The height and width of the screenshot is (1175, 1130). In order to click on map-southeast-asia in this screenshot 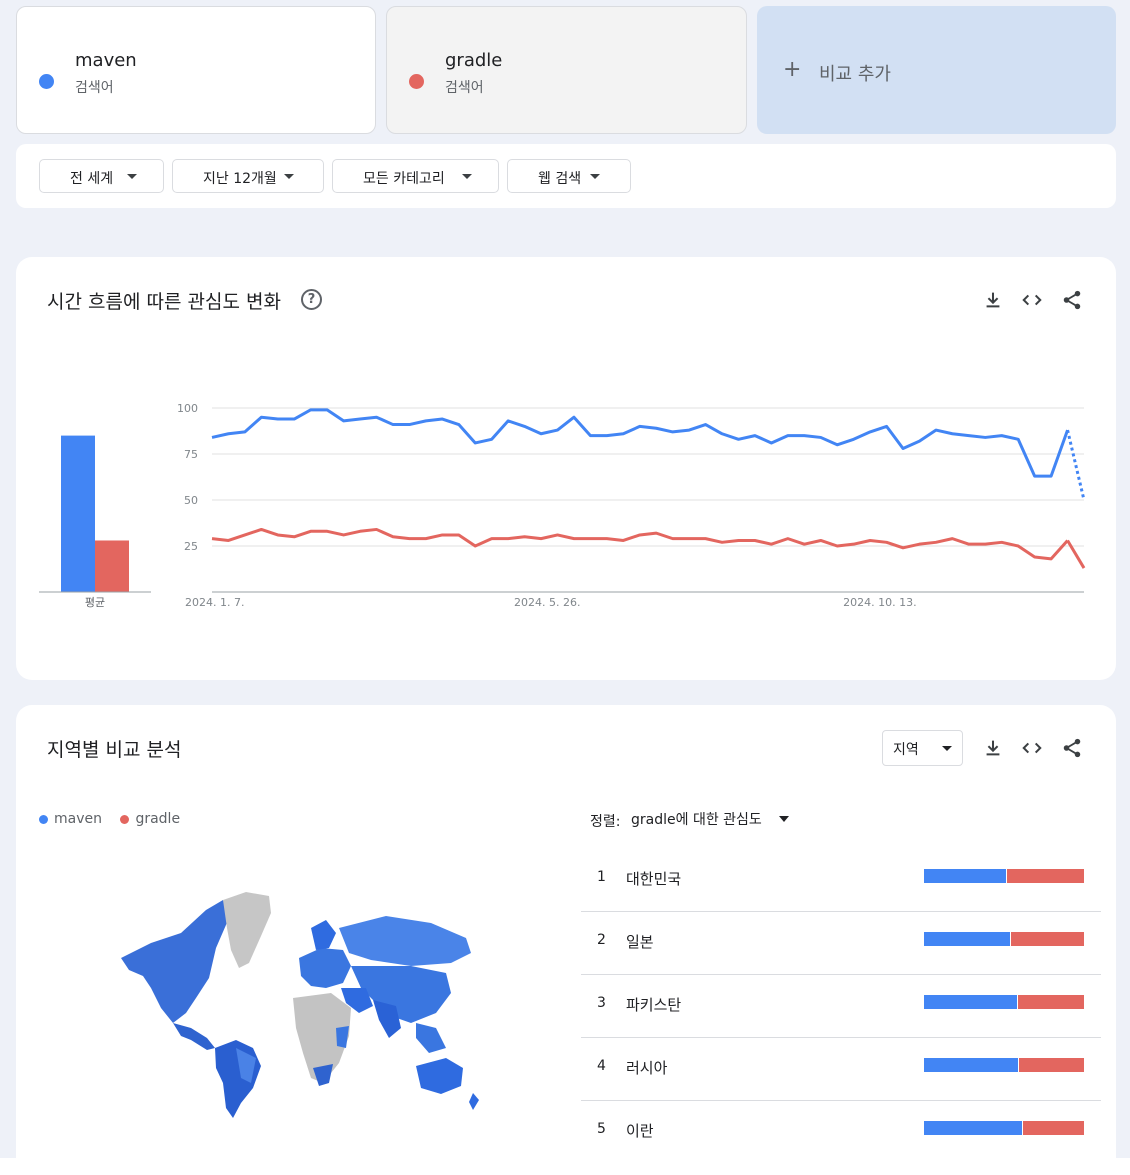, I will do `click(431, 1038)`.